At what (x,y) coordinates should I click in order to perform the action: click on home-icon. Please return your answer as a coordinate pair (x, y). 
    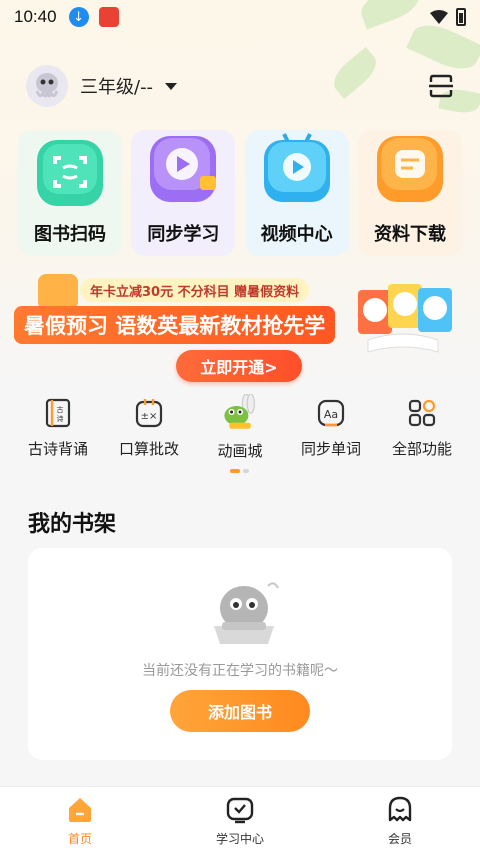
    Looking at the image, I should click on (80, 809).